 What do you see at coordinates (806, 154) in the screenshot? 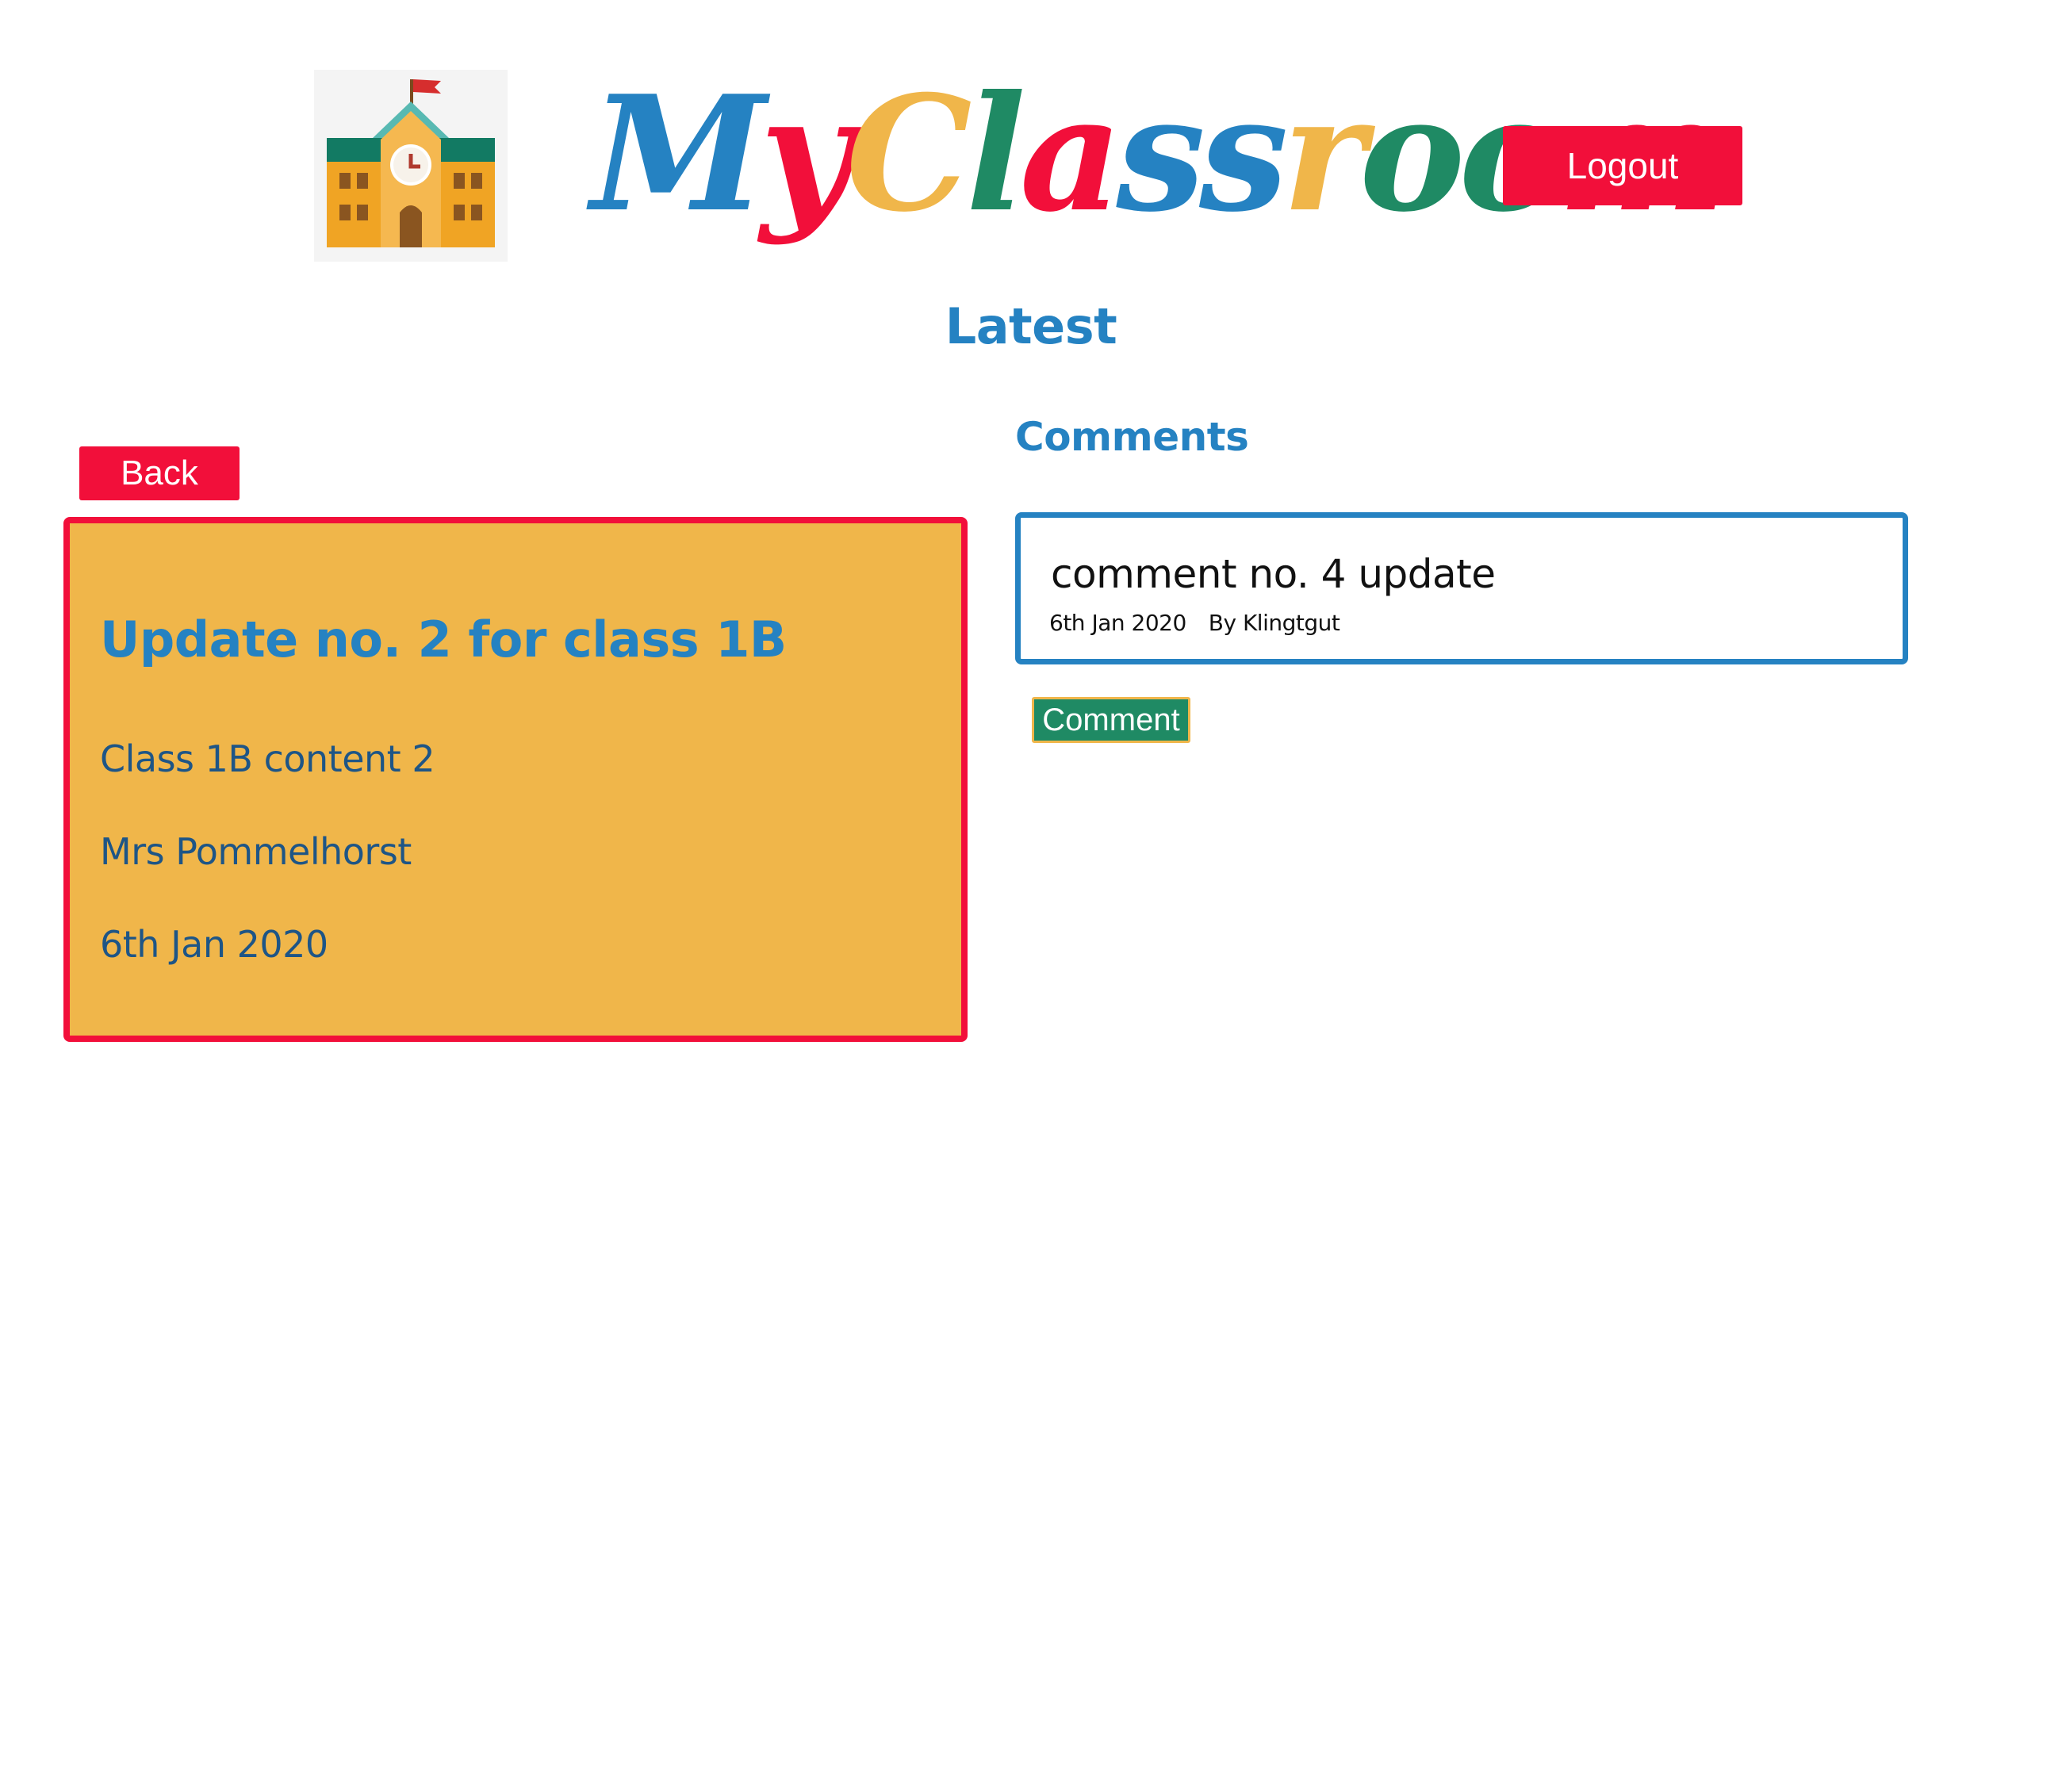
I see `brand-letter: y` at bounding box center [806, 154].